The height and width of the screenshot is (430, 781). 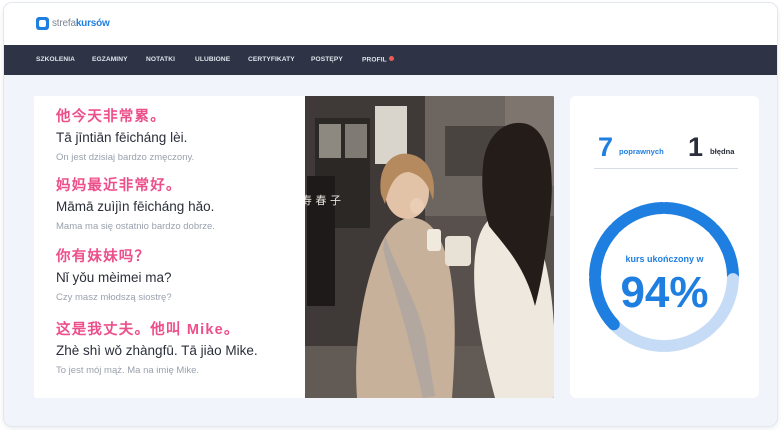 I want to click on divider, so click(x=666, y=168).